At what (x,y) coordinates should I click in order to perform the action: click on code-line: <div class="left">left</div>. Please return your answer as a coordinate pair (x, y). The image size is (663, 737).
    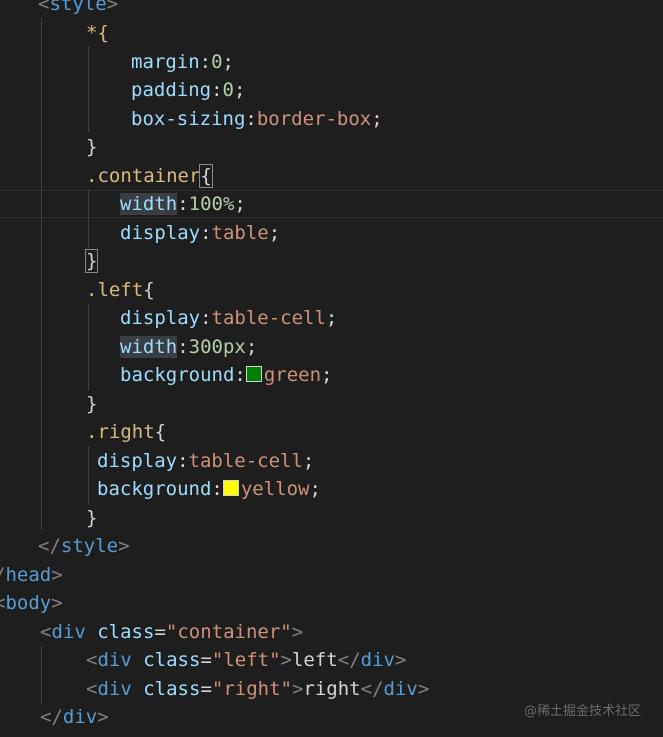
    Looking at the image, I should click on (246, 660).